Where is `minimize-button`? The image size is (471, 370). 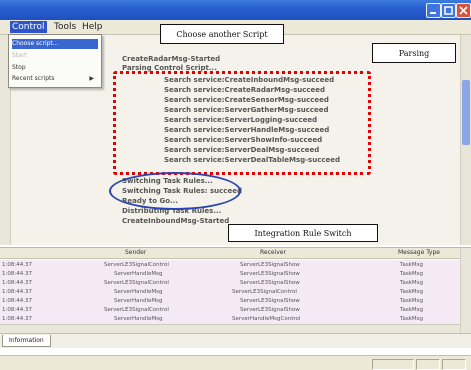 minimize-button is located at coordinates (433, 10).